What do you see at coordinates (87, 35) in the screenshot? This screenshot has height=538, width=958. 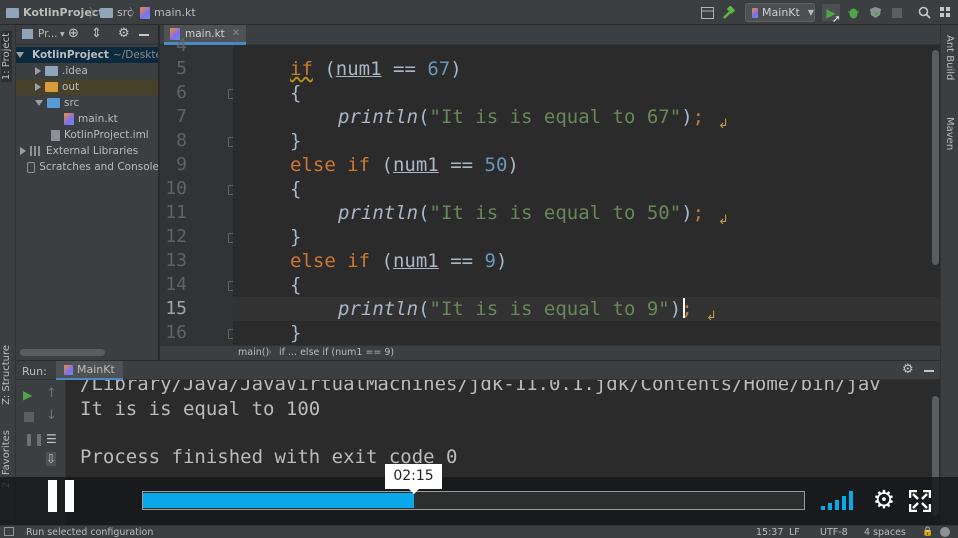 I see `project-toolbar: Pr... ▼ ⊕ ⇕ ⚙` at bounding box center [87, 35].